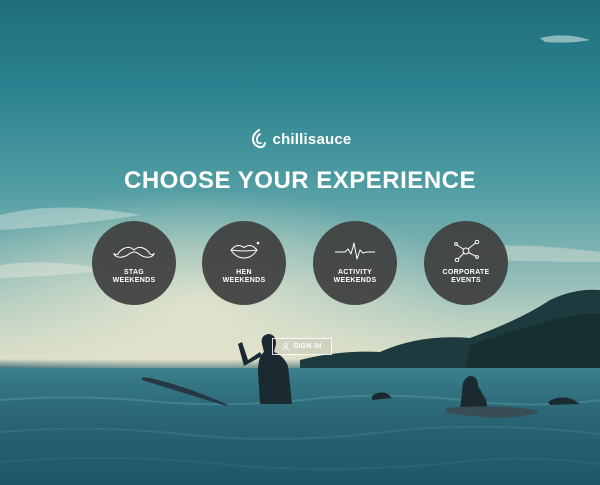  I want to click on brand-name: chillisauce, so click(312, 139).